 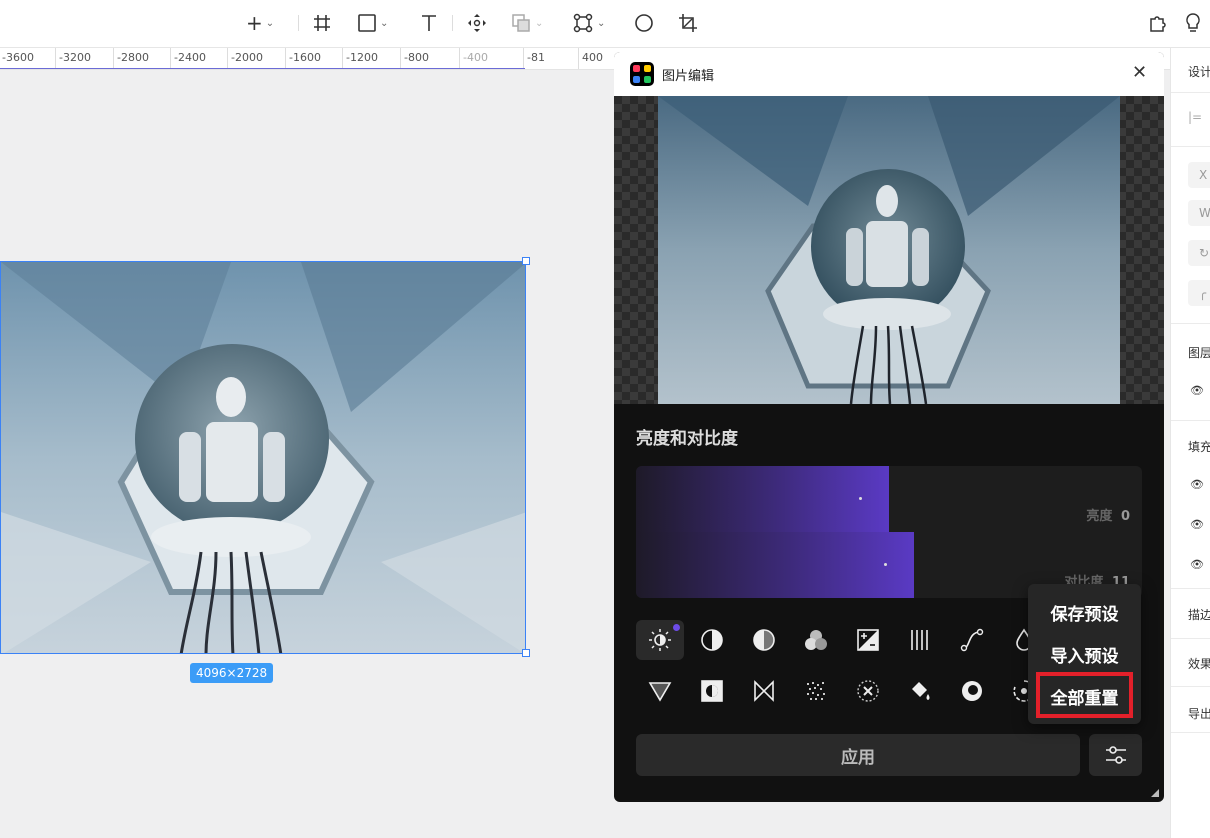 I want to click on crop-icon, so click(x=688, y=23).